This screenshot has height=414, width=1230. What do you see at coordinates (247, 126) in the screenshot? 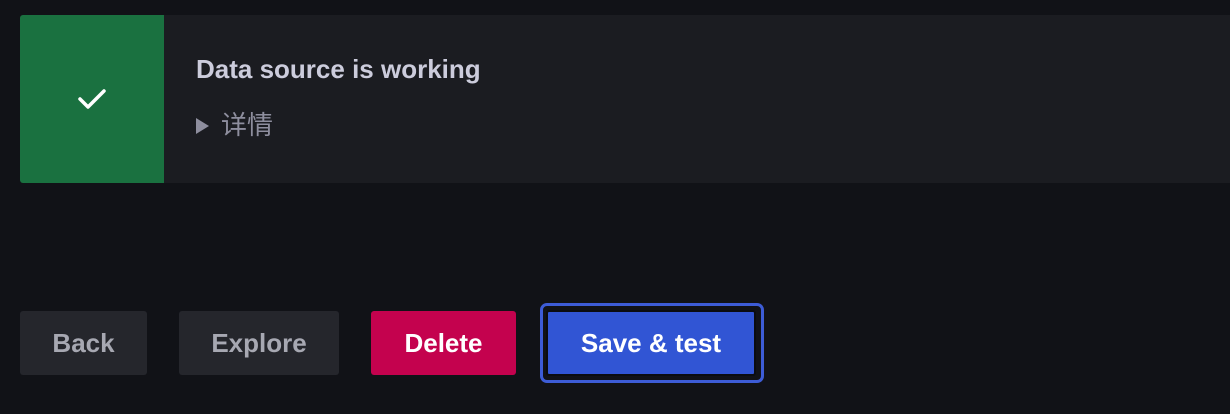
I see `alert-details-label: 详情` at bounding box center [247, 126].